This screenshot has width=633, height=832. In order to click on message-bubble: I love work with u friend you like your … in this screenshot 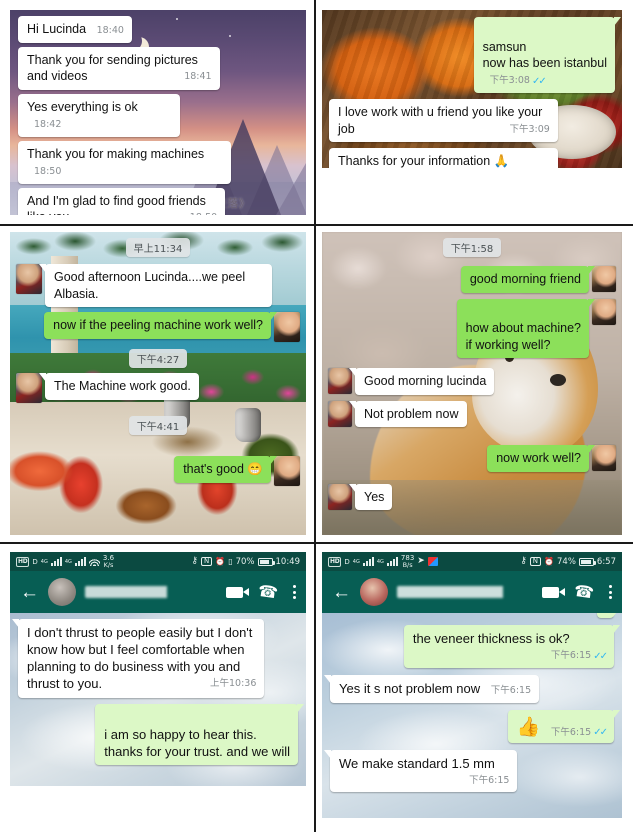, I will do `click(443, 120)`.